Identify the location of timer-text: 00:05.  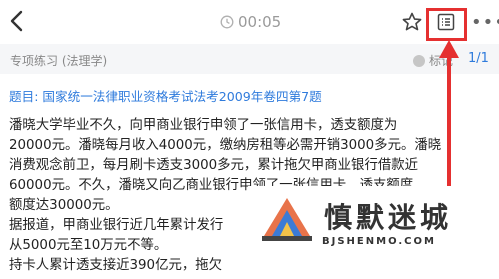
(260, 22).